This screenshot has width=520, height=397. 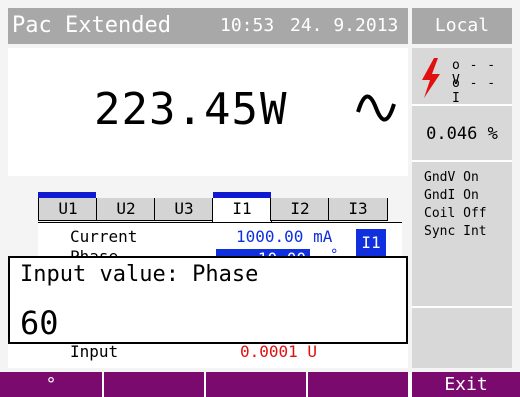 I want to click on tab-i2: I2, so click(x=300, y=209).